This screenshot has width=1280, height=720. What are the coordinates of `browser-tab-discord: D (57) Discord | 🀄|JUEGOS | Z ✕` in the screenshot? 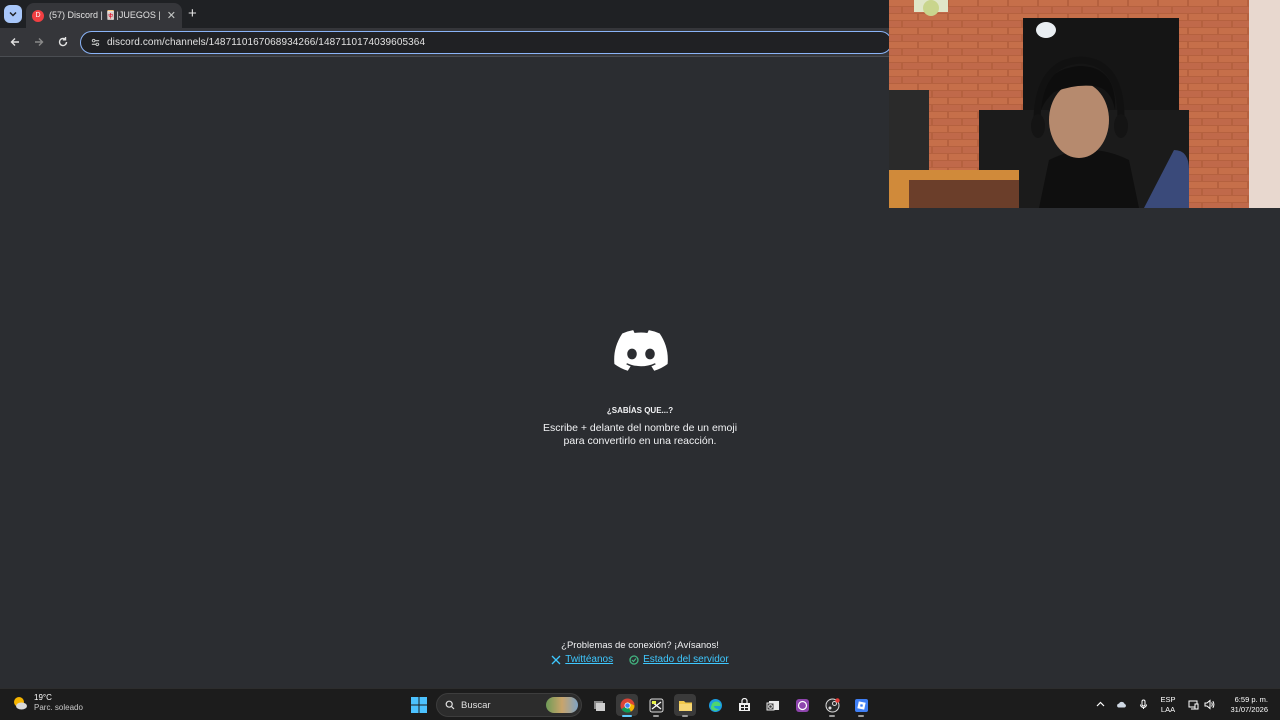 It's located at (104, 15).